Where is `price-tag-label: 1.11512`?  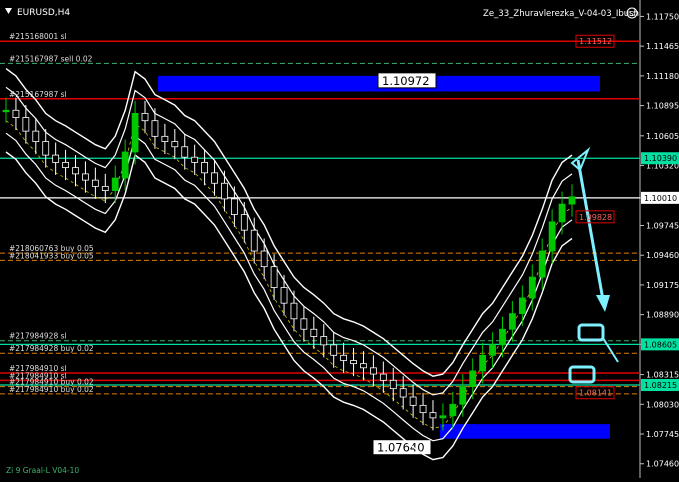
price-tag-label: 1.11512 is located at coordinates (595, 41).